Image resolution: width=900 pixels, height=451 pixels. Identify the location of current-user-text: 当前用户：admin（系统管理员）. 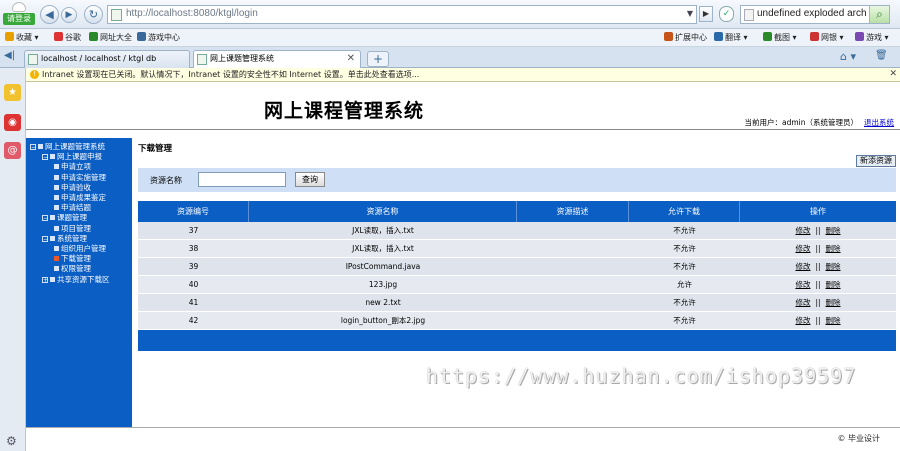
(801, 122).